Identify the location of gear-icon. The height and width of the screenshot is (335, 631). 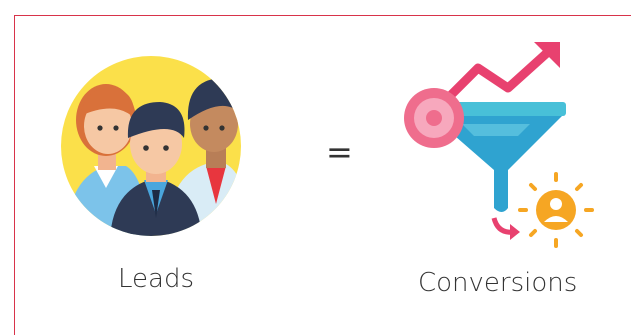
(434, 118).